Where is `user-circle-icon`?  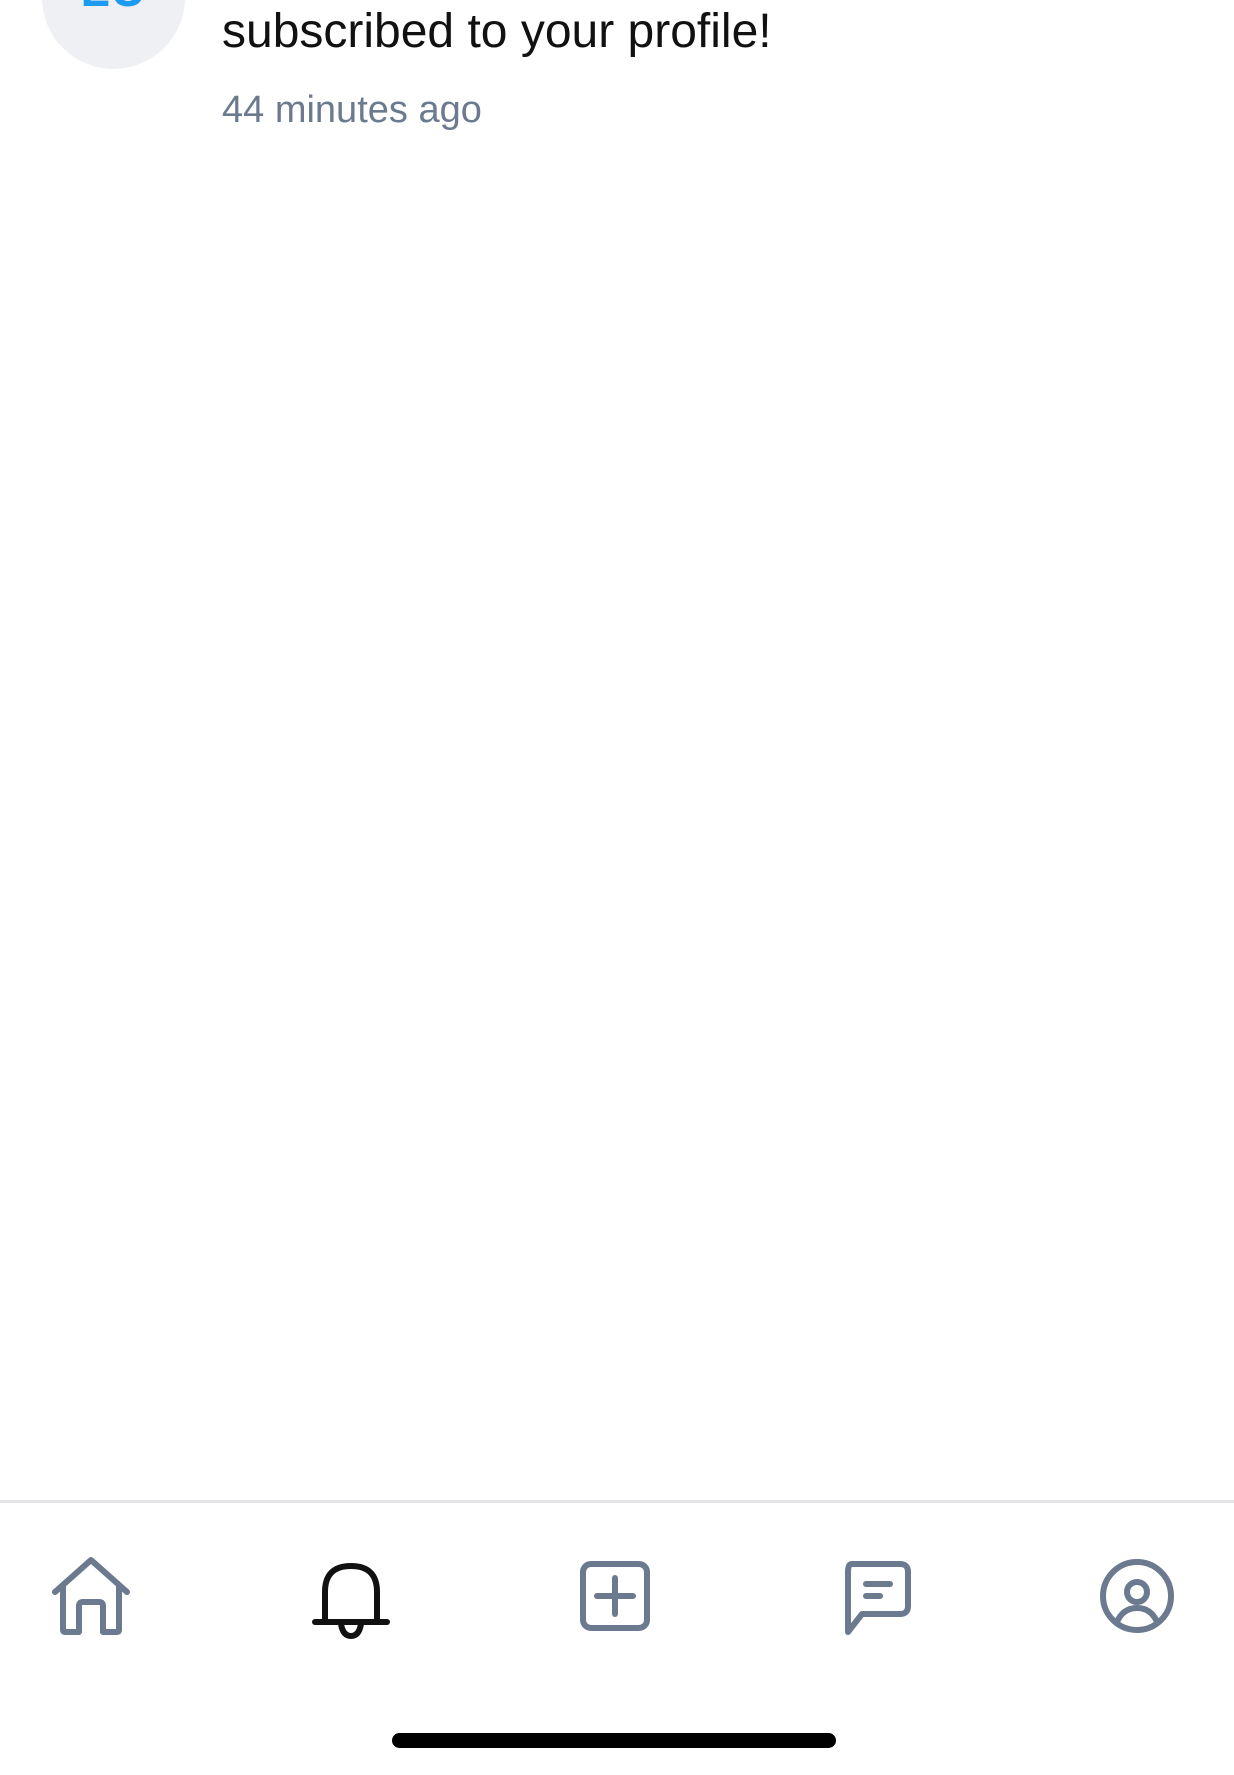
user-circle-icon is located at coordinates (1137, 1596).